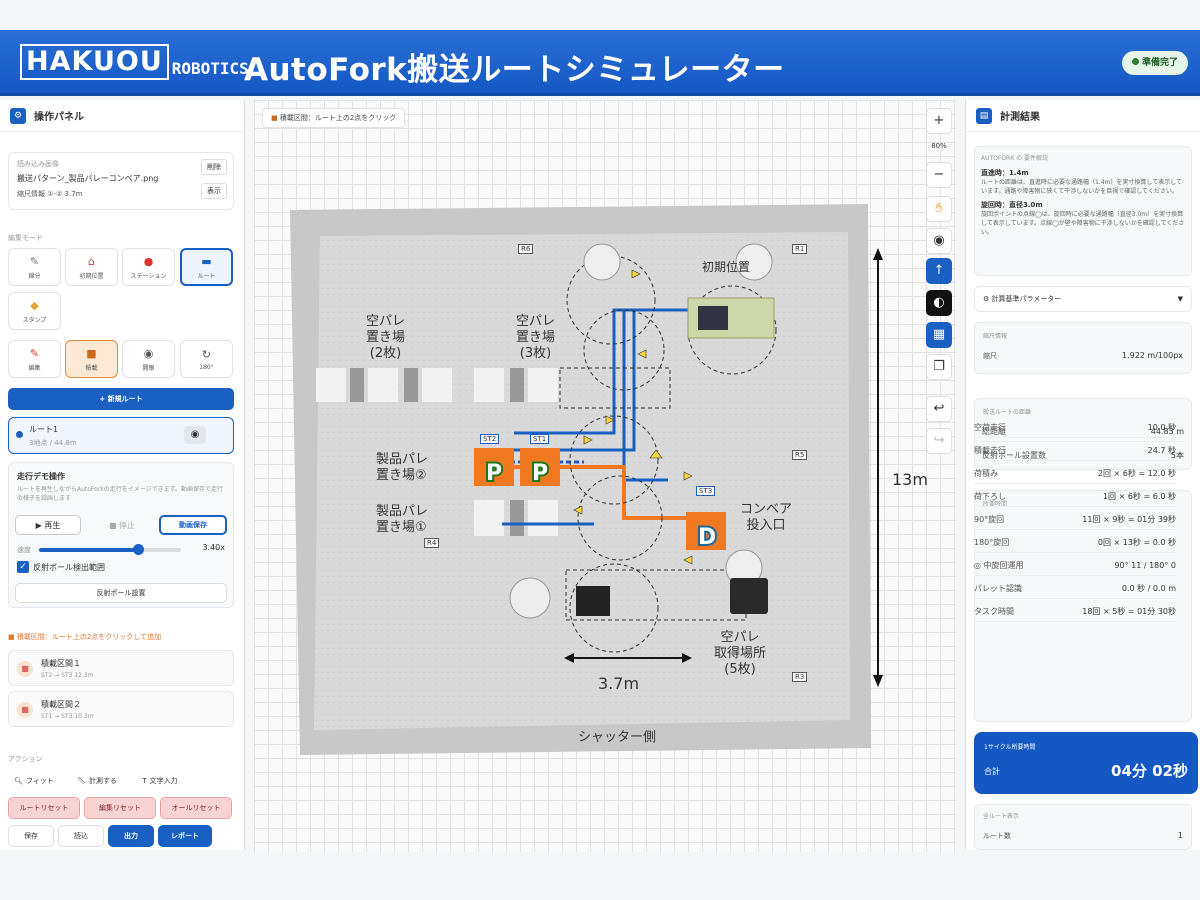  I want to click on zoom-out-button: −, so click(939, 175).